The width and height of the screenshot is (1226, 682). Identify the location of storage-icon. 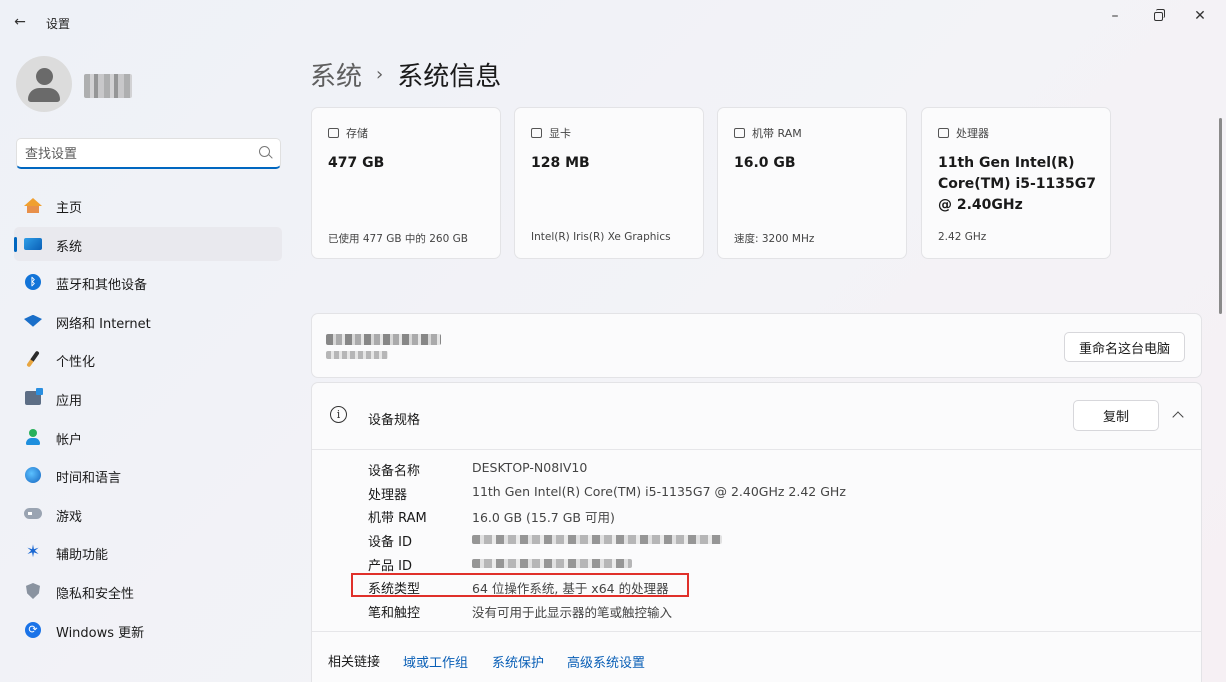
(333, 133).